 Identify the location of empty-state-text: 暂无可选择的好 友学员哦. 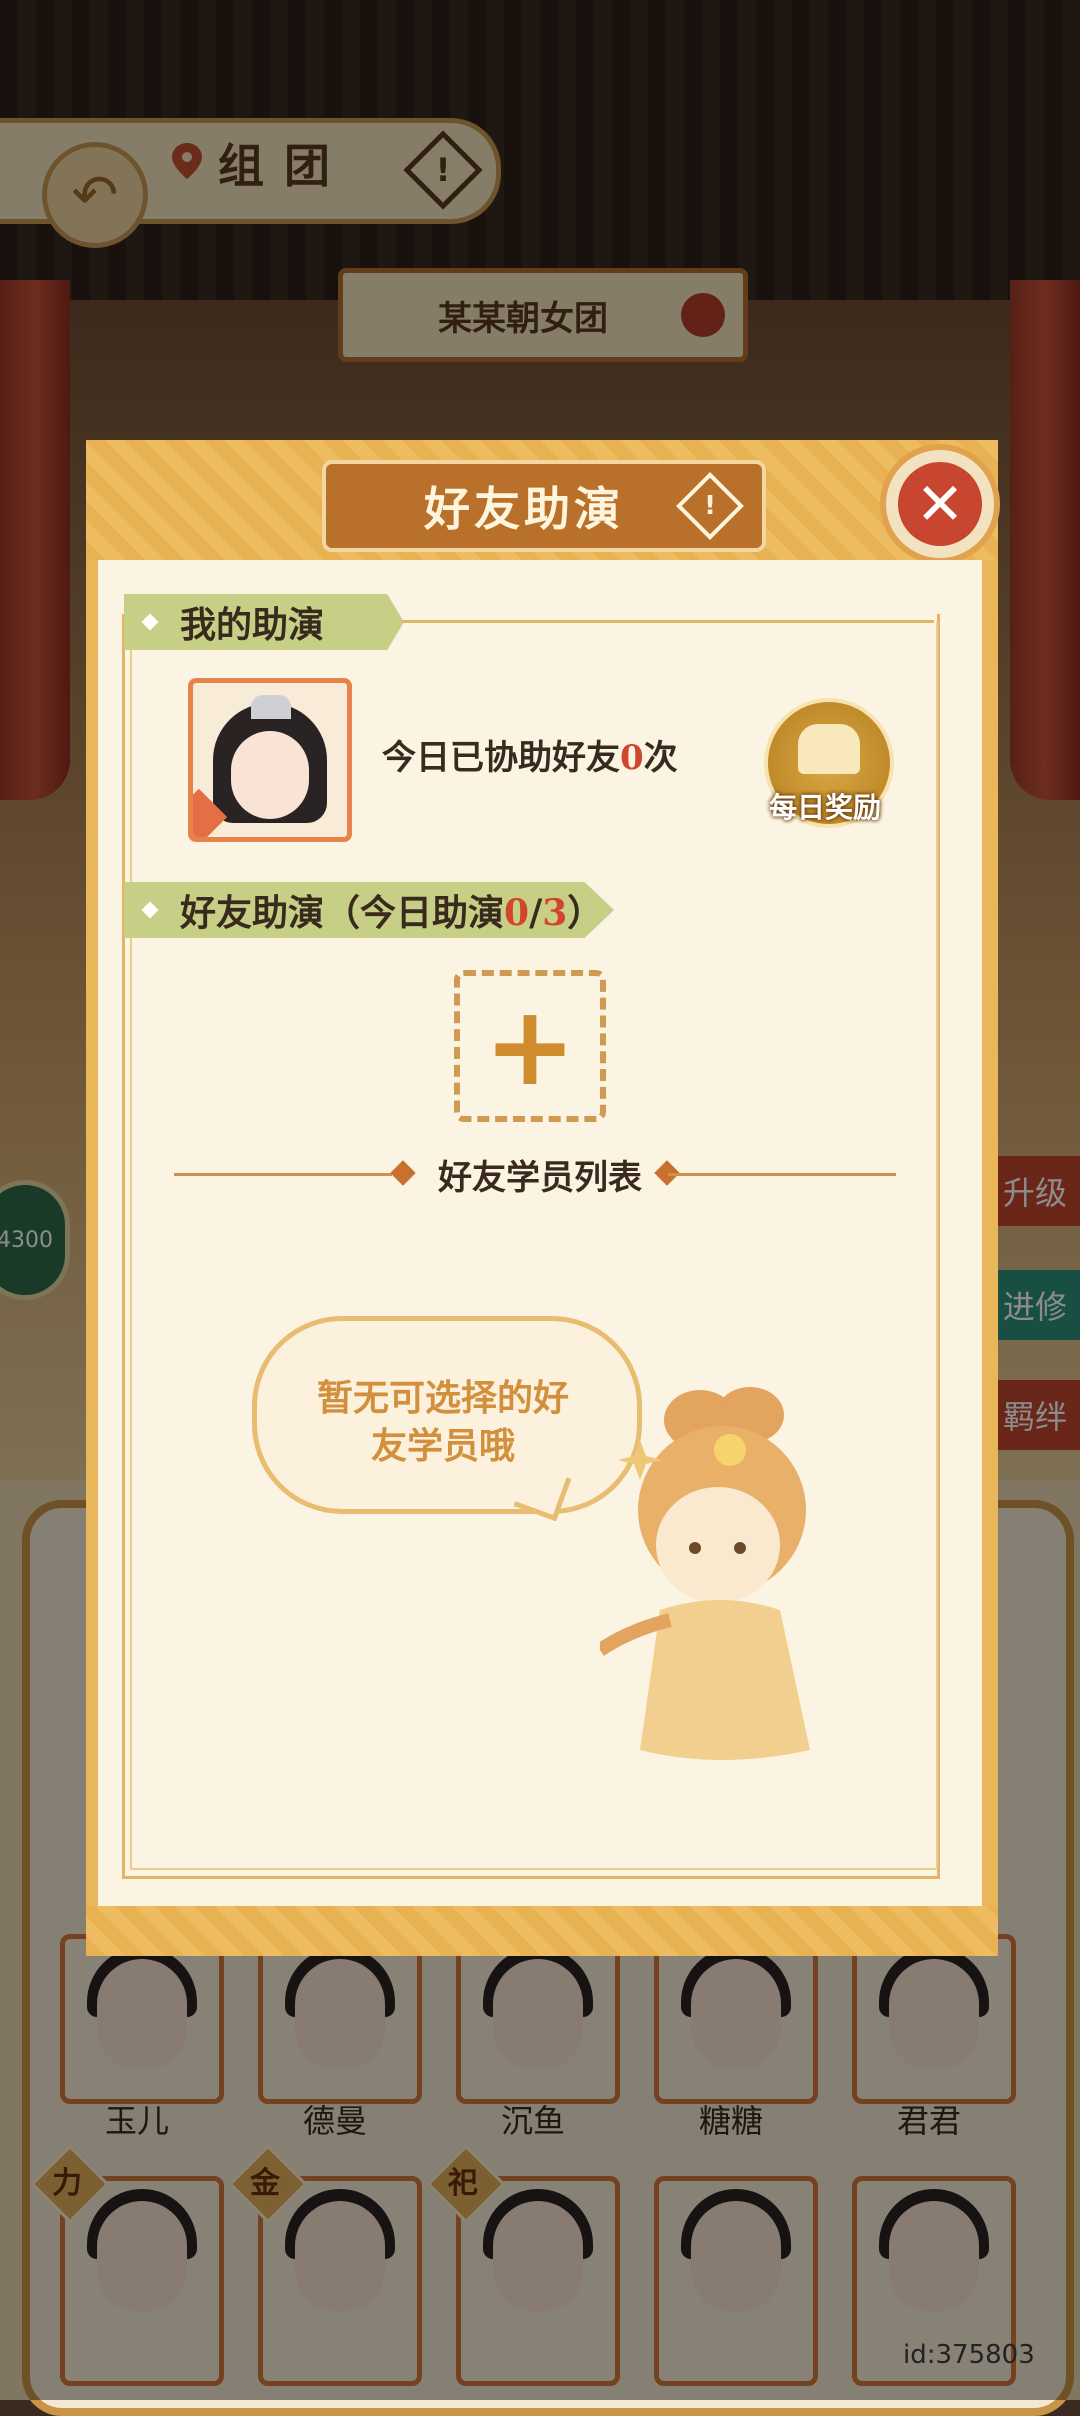
(443, 1422).